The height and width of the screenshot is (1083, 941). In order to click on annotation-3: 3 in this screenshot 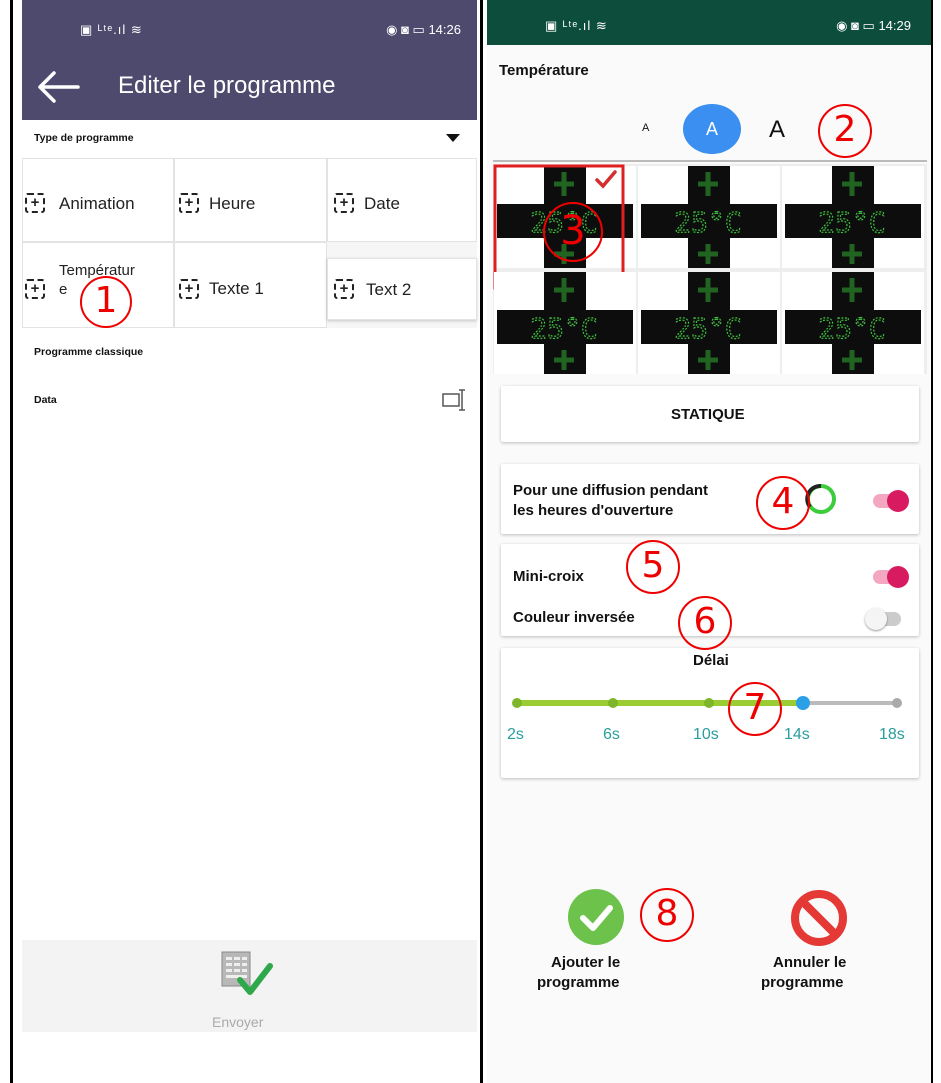, I will do `click(573, 232)`.